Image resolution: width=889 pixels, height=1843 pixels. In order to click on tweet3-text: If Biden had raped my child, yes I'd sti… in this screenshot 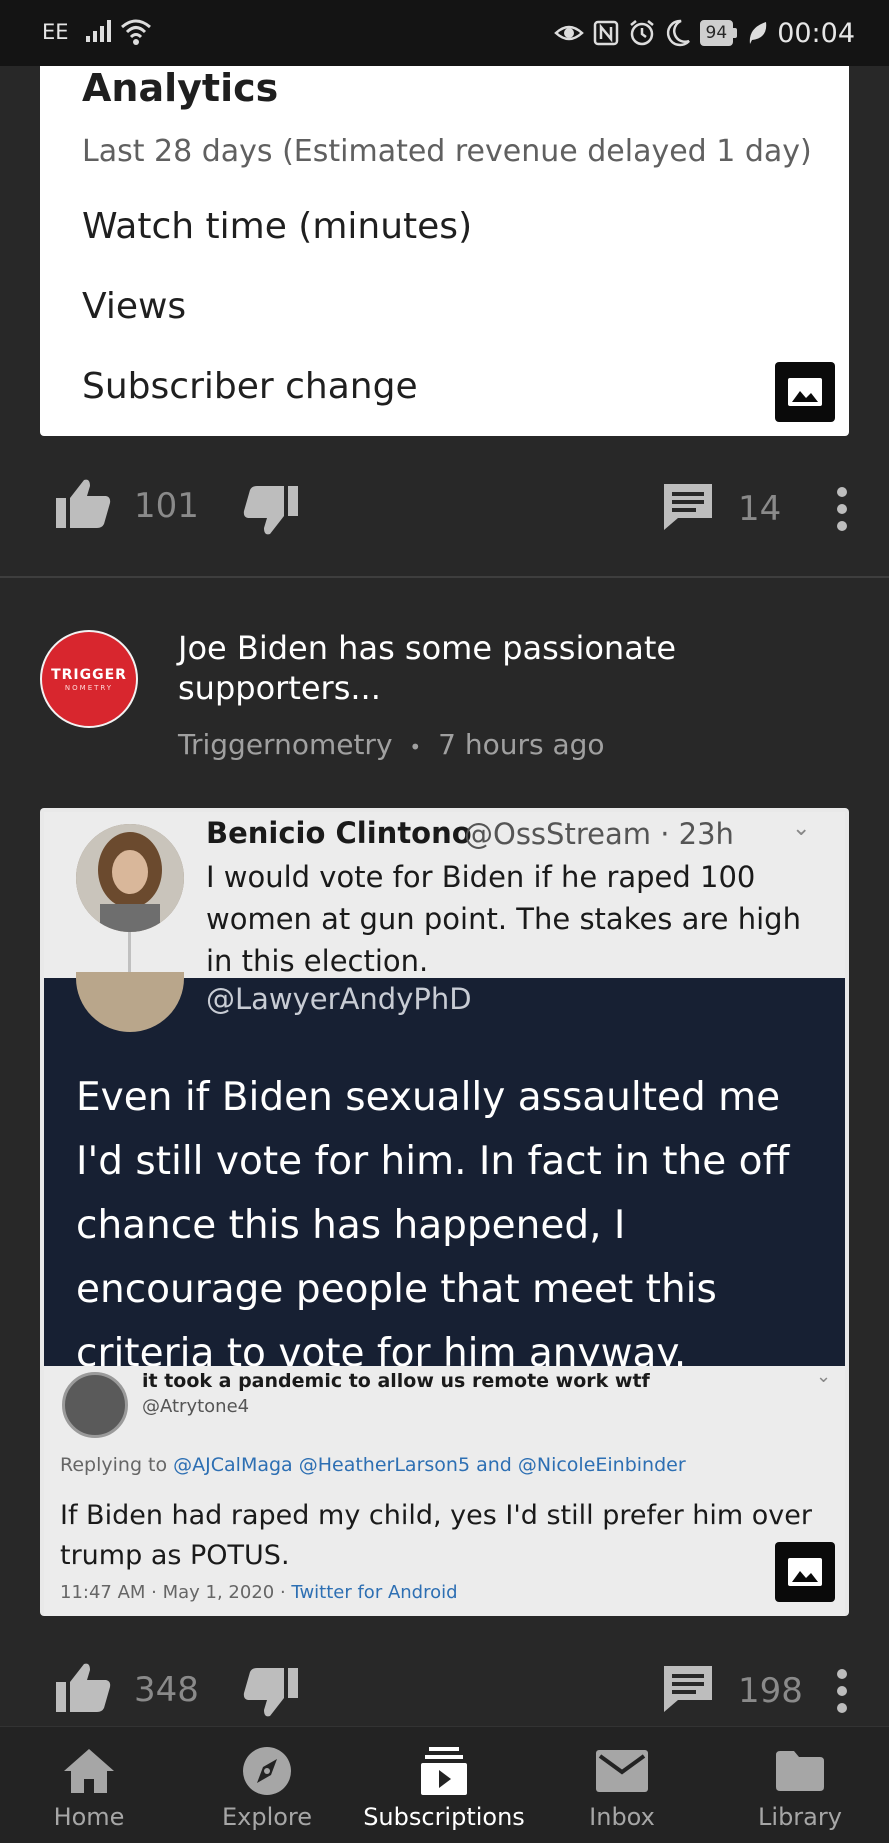, I will do `click(436, 1535)`.